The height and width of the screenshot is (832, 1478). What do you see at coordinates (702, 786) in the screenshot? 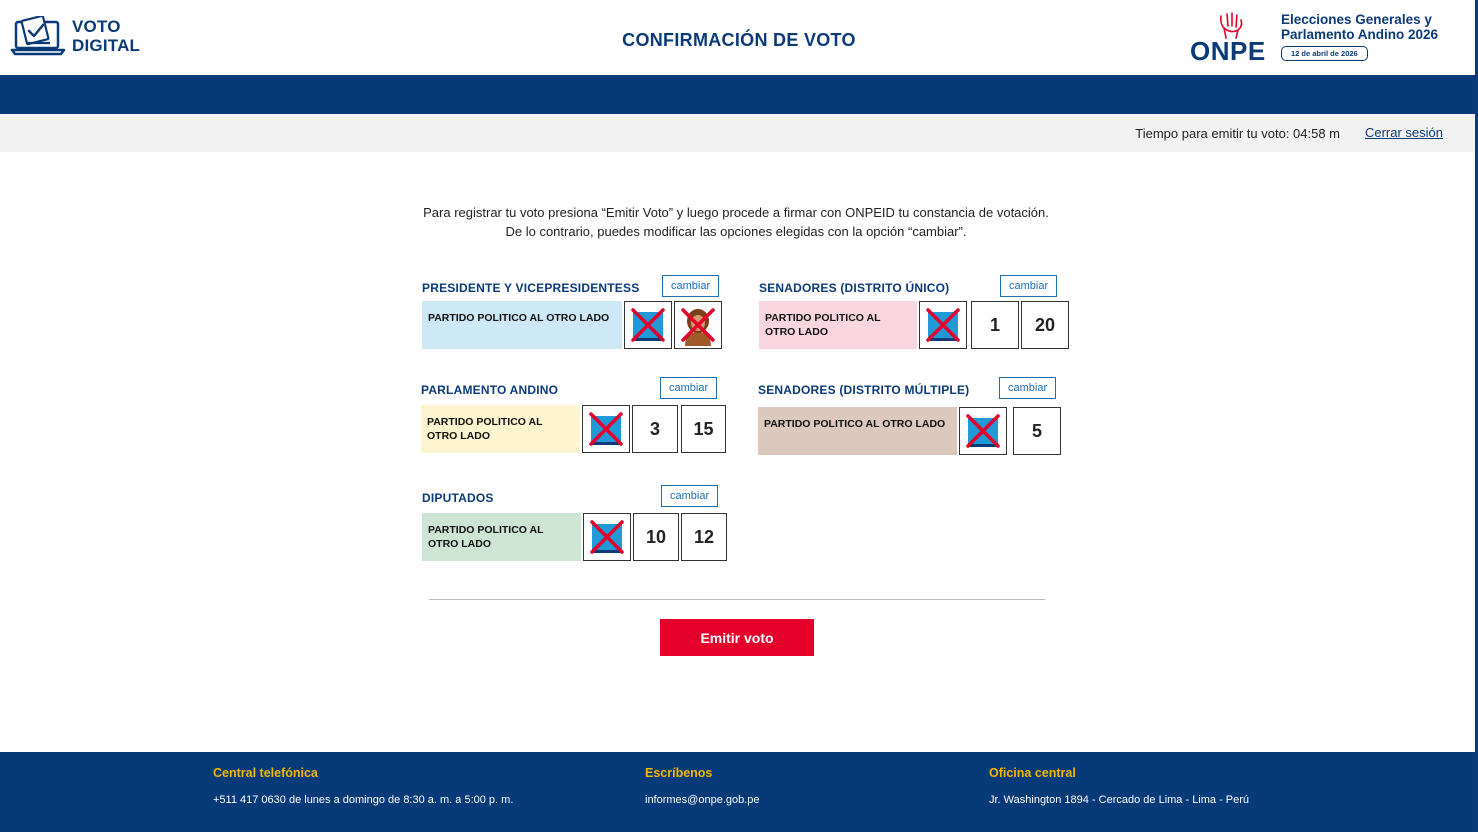
I see `footer-email: Escríbenos informes@onpe.gob.pe` at bounding box center [702, 786].